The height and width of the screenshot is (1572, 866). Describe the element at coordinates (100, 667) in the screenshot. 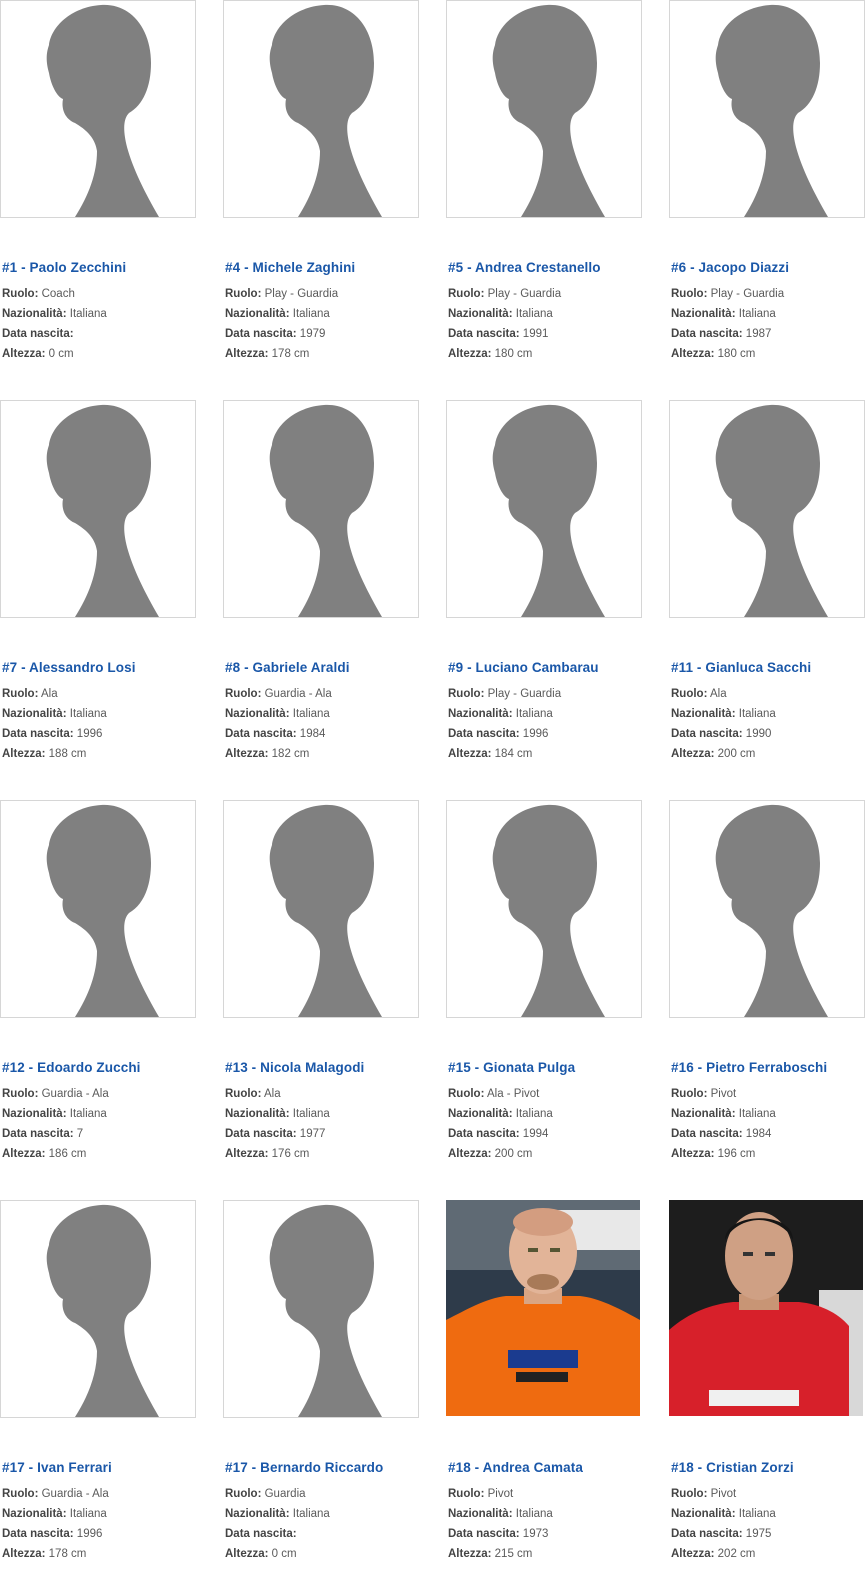

I see `player-name-link: #7 - Alessandro Losi` at that location.